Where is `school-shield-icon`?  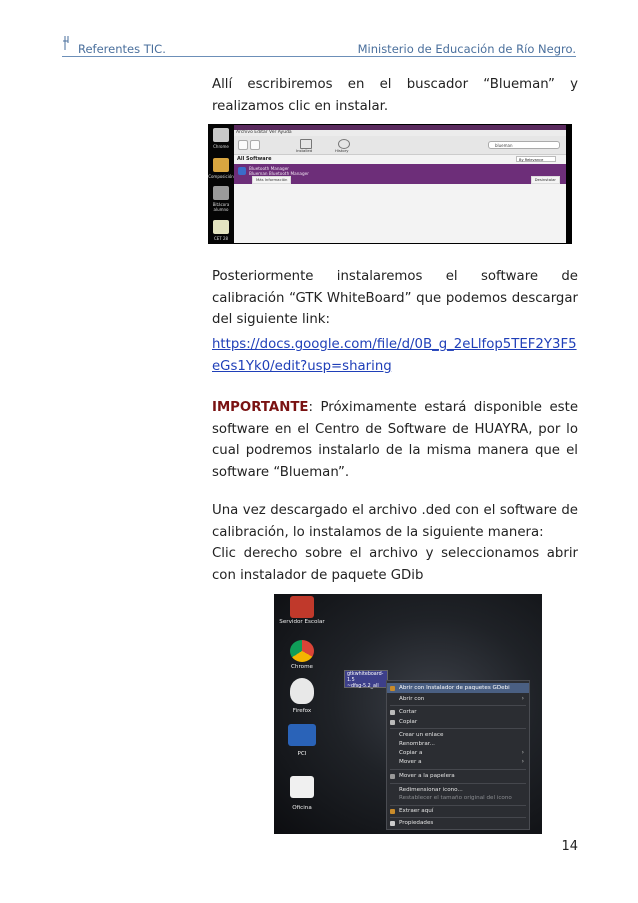
school-shield-icon is located at coordinates (221, 227).